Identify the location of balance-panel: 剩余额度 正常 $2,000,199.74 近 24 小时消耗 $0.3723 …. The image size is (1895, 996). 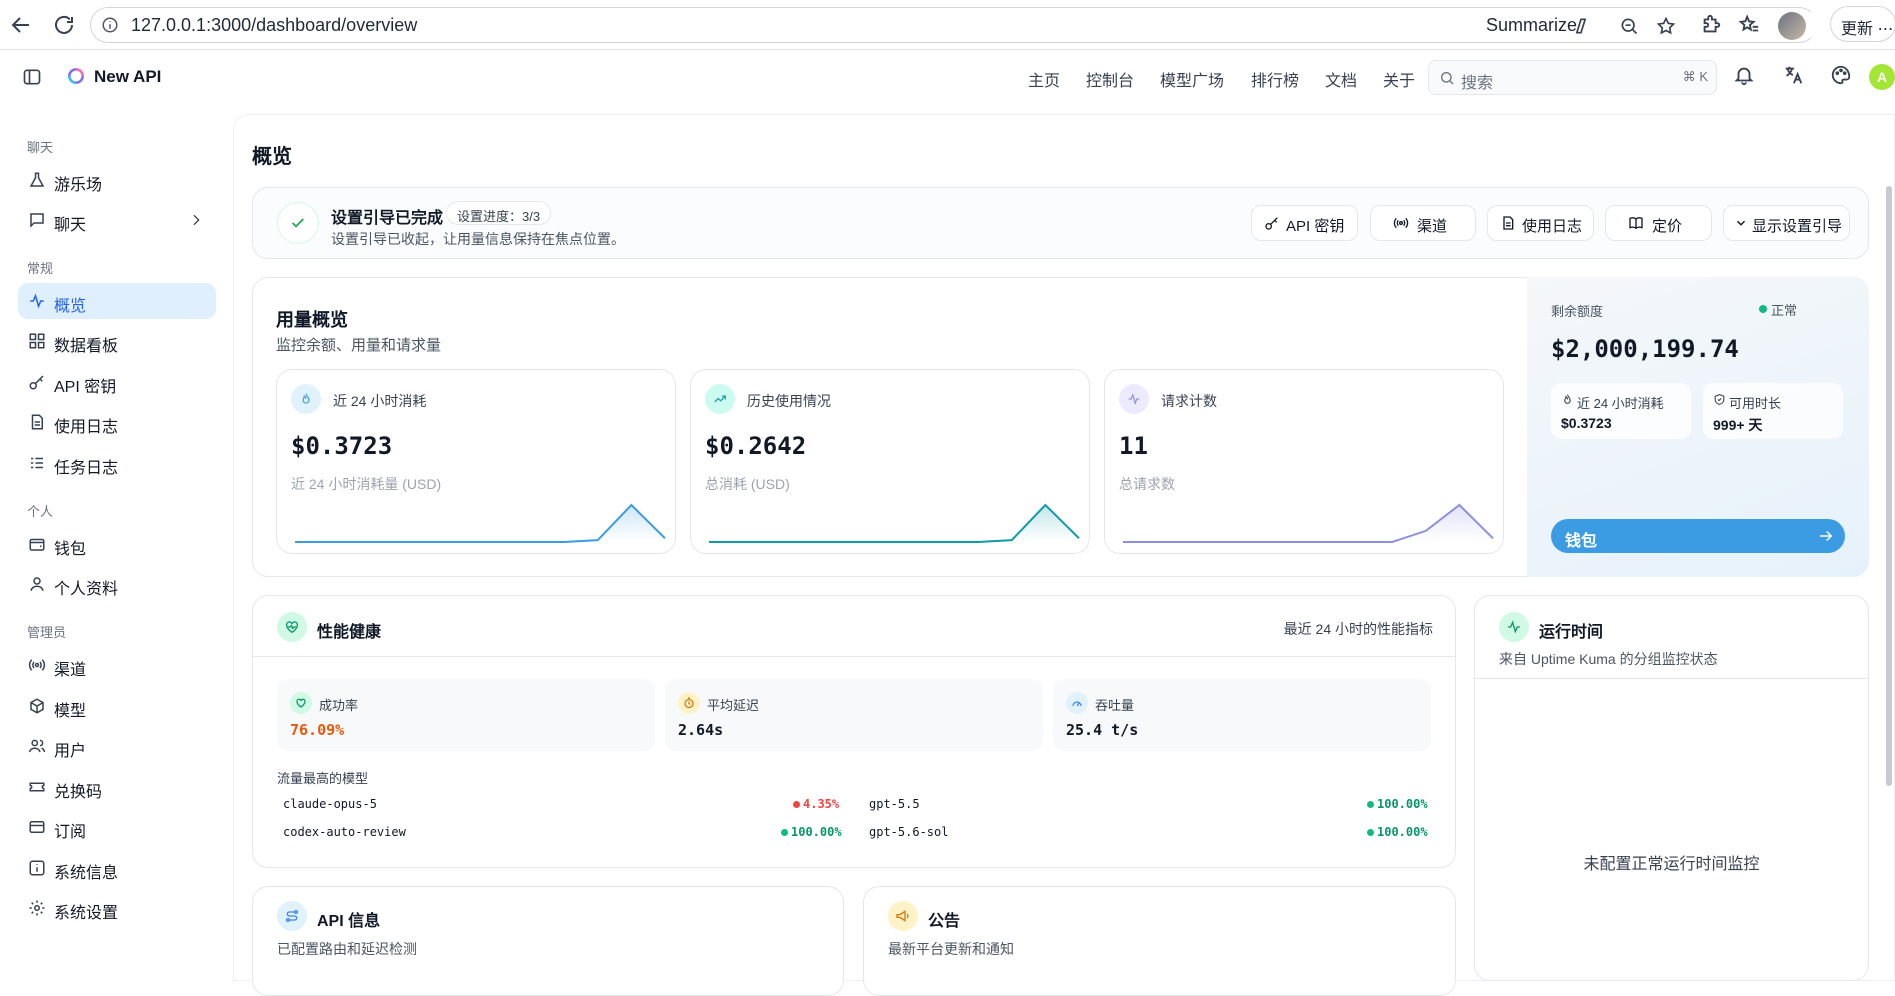
(1698, 427).